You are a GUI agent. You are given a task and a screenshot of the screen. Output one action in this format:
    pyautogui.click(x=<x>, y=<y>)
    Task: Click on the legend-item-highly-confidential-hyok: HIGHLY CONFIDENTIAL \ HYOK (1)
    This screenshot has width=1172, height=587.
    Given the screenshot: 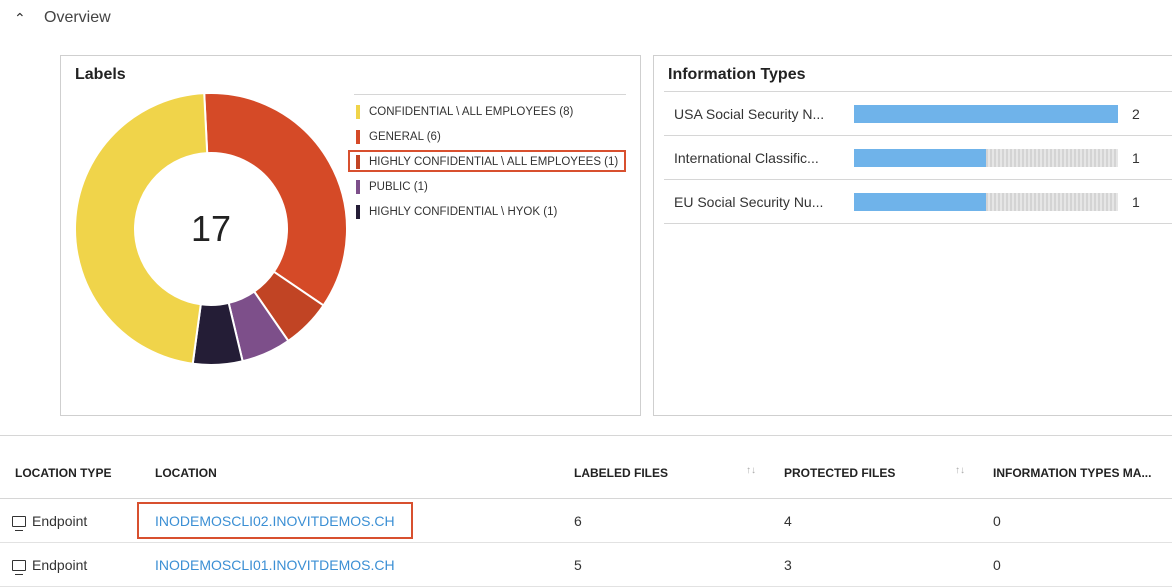 What is the action you would take?
    pyautogui.click(x=490, y=211)
    